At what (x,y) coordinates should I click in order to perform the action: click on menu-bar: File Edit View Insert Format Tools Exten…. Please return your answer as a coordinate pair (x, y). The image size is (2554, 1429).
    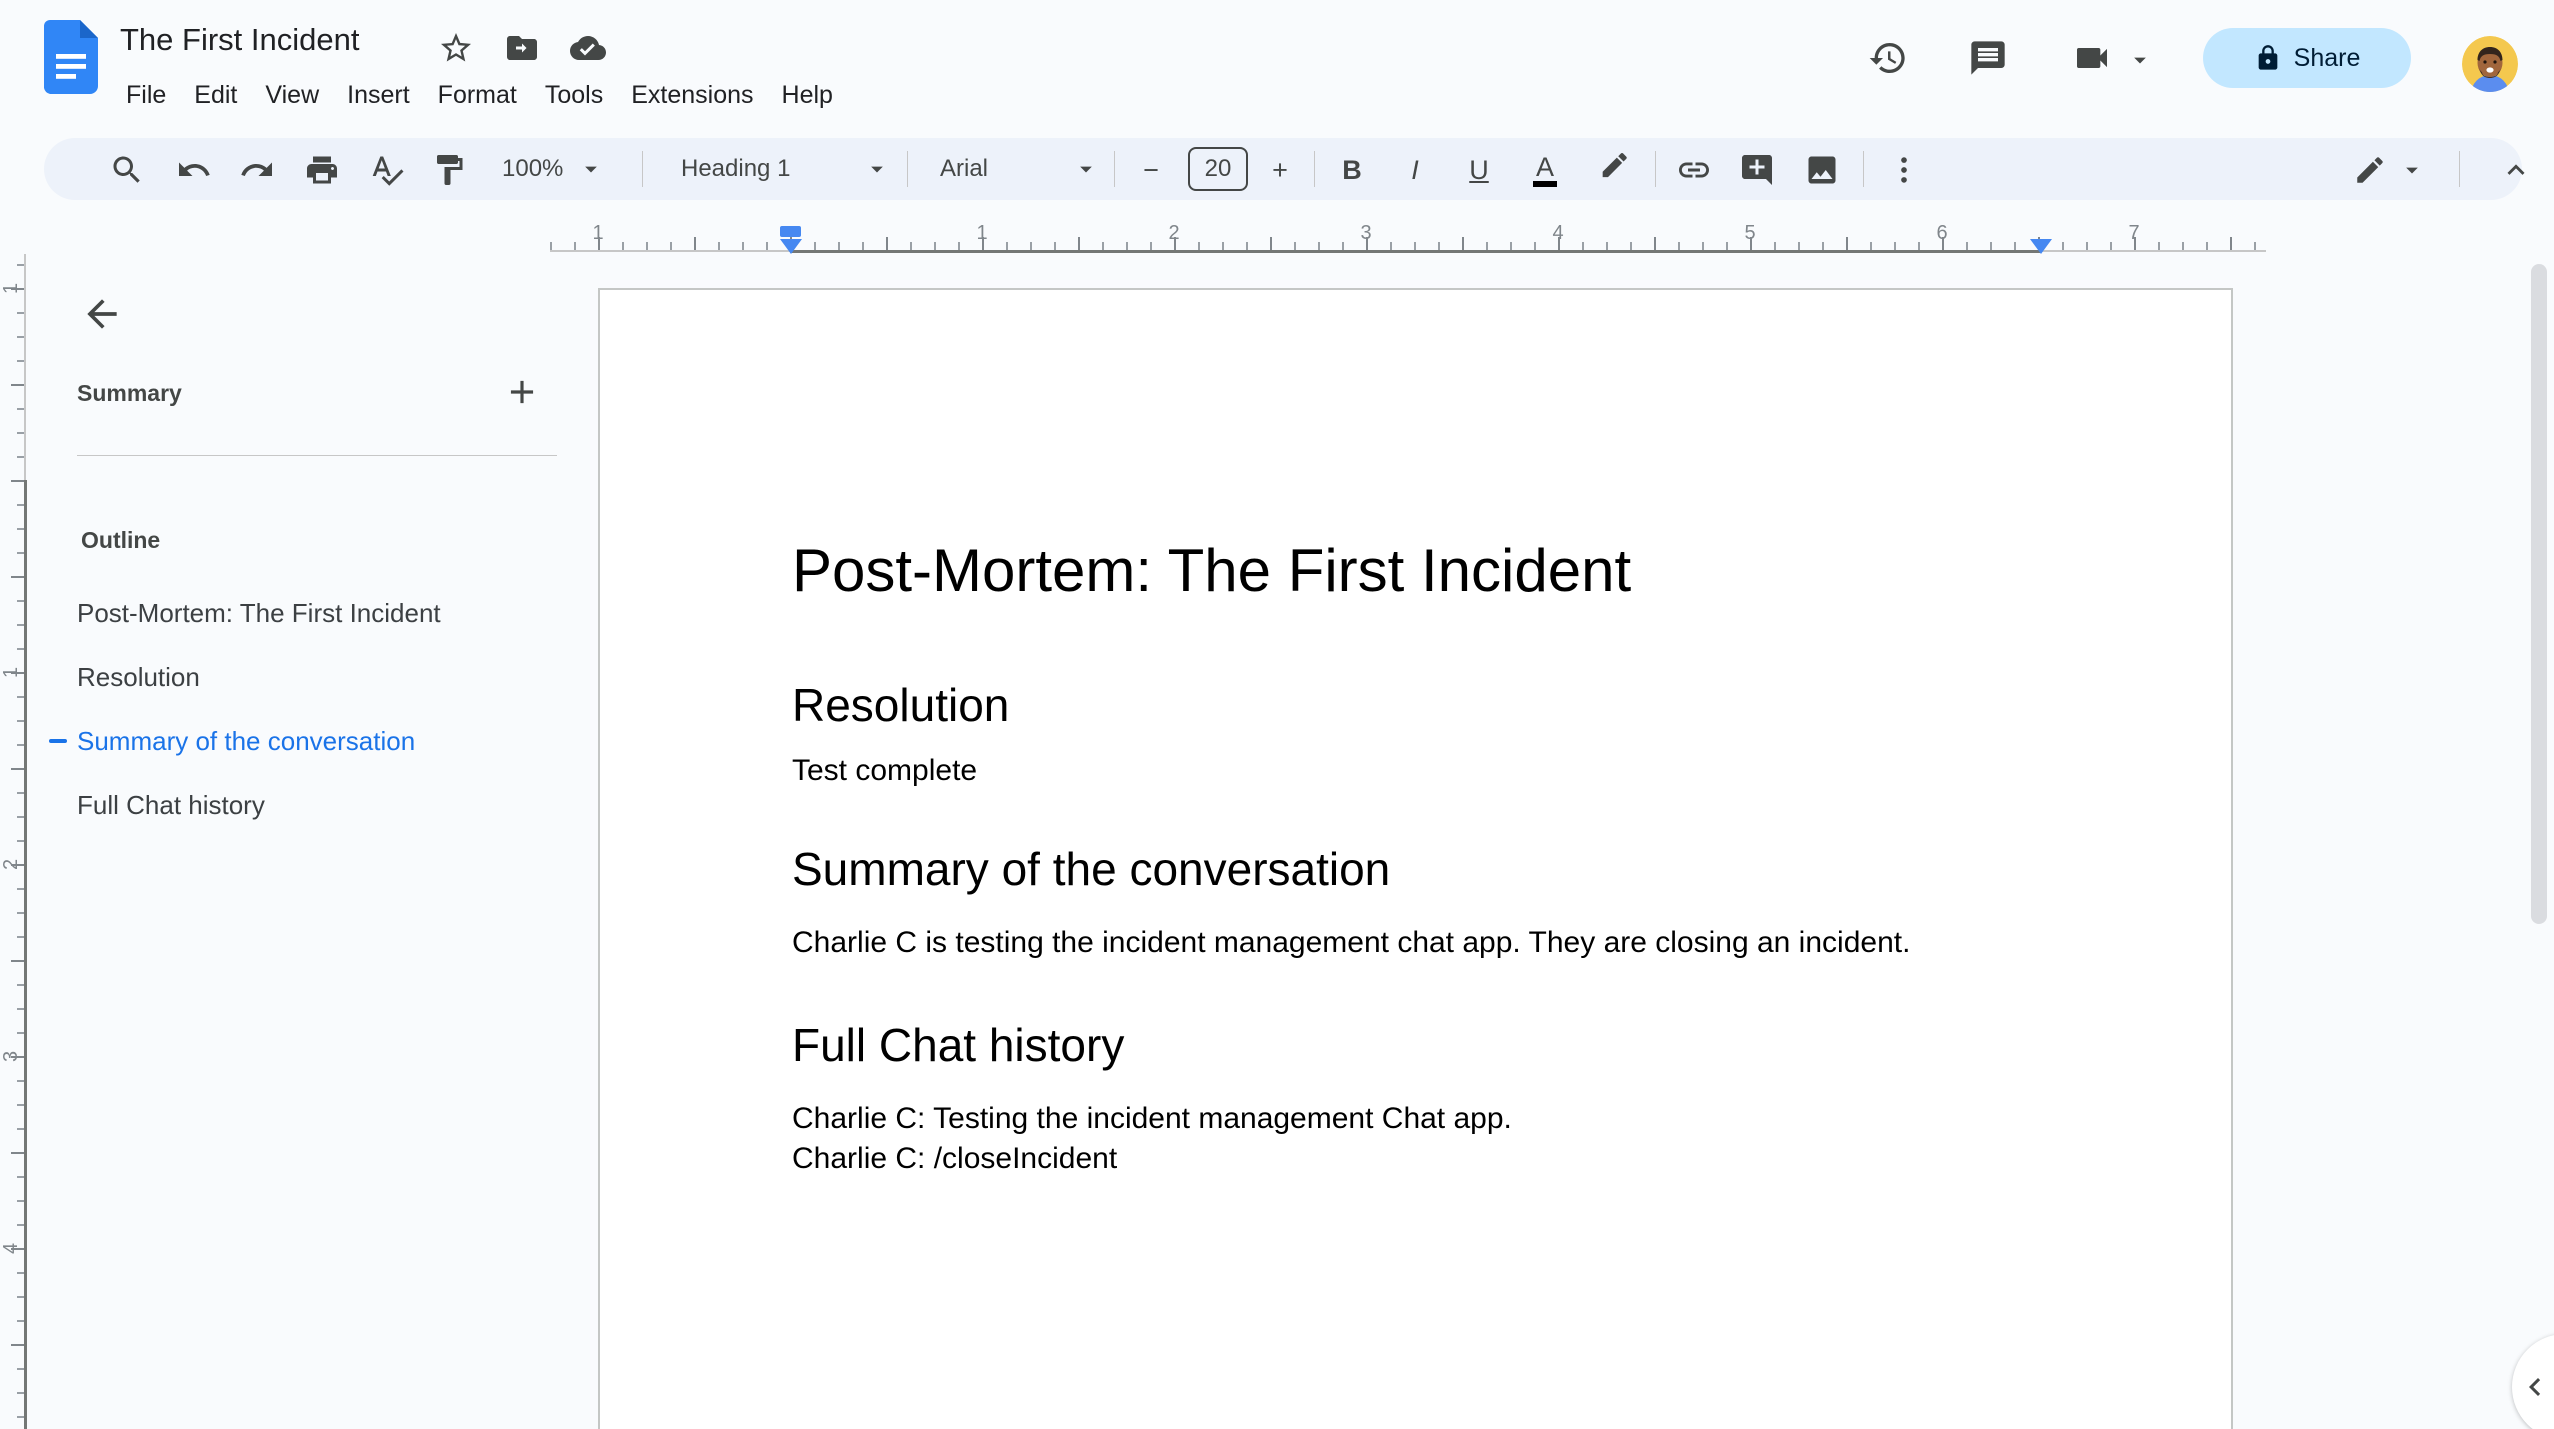
    Looking at the image, I should click on (479, 95).